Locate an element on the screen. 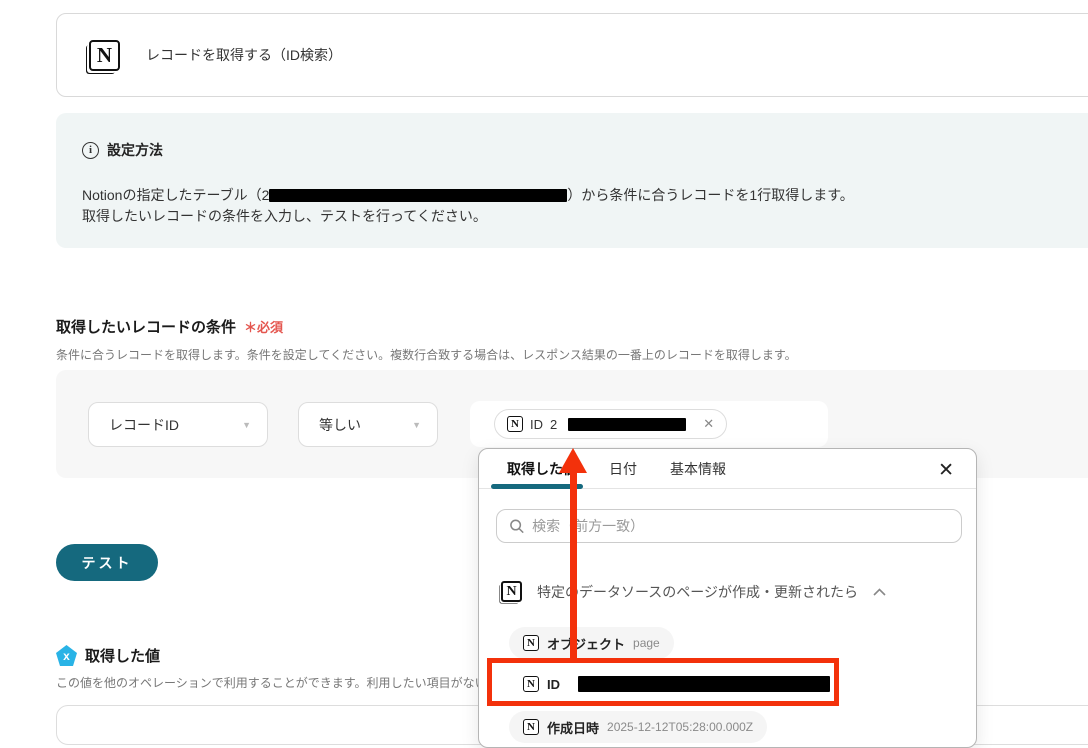 The width and height of the screenshot is (1088, 748). operator-dropdown: 等しい ▼ is located at coordinates (368, 424).